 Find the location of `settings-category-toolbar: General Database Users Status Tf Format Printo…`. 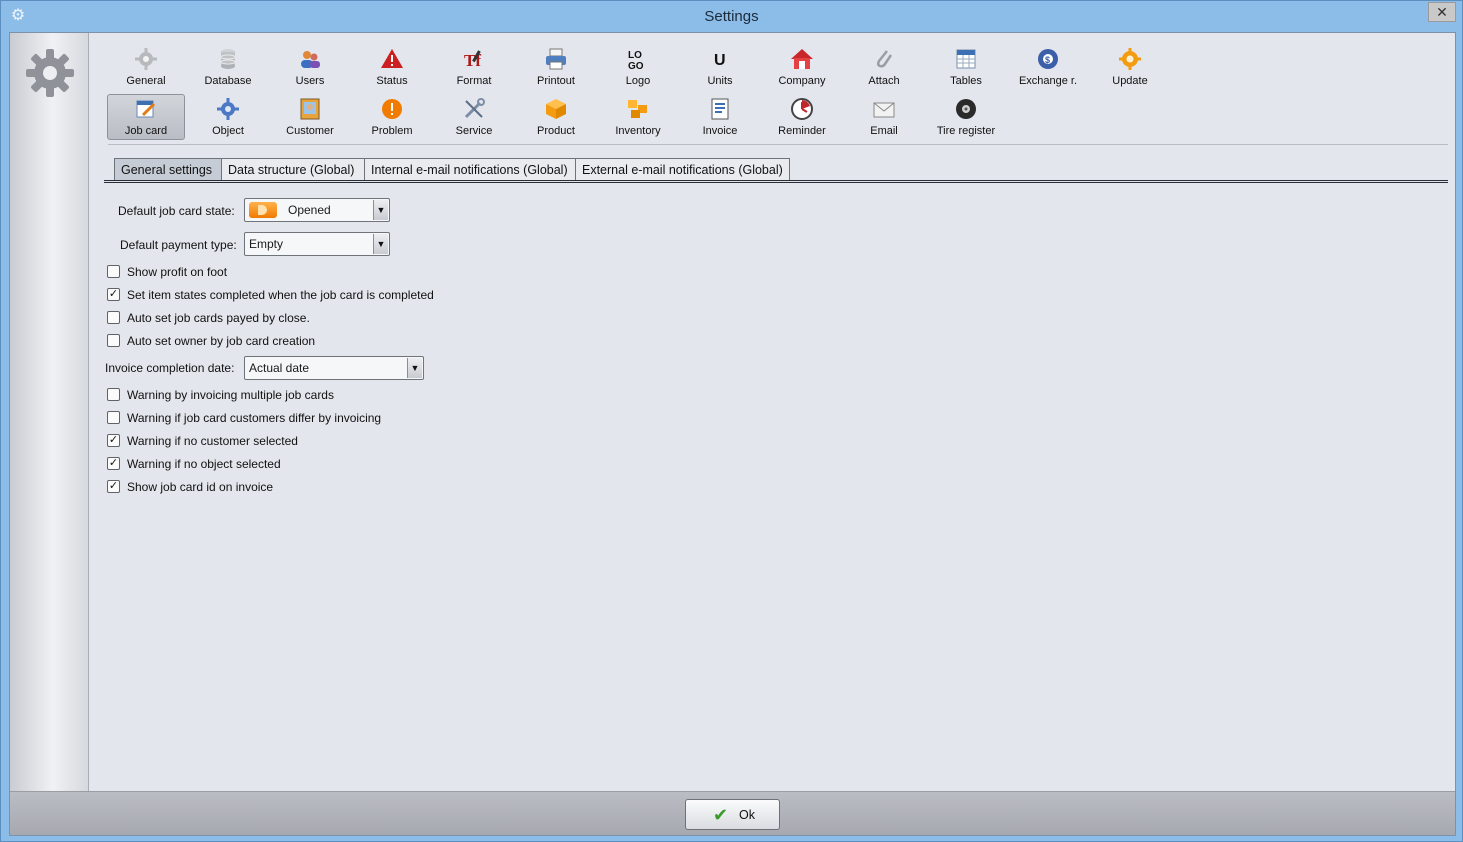

settings-category-toolbar: General Database Users Status Tf Format Printo… is located at coordinates (773, 89).